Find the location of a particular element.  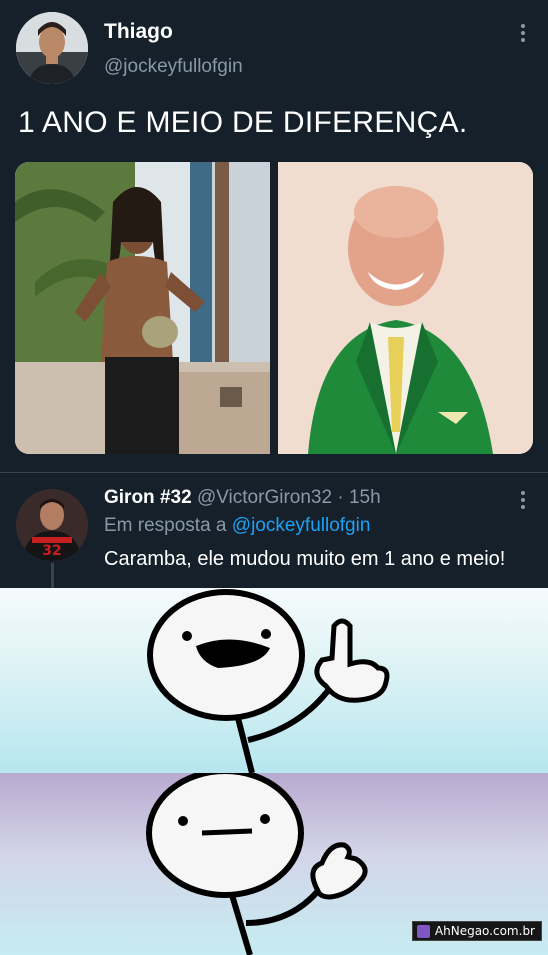

avatar-image is located at coordinates (52, 48).